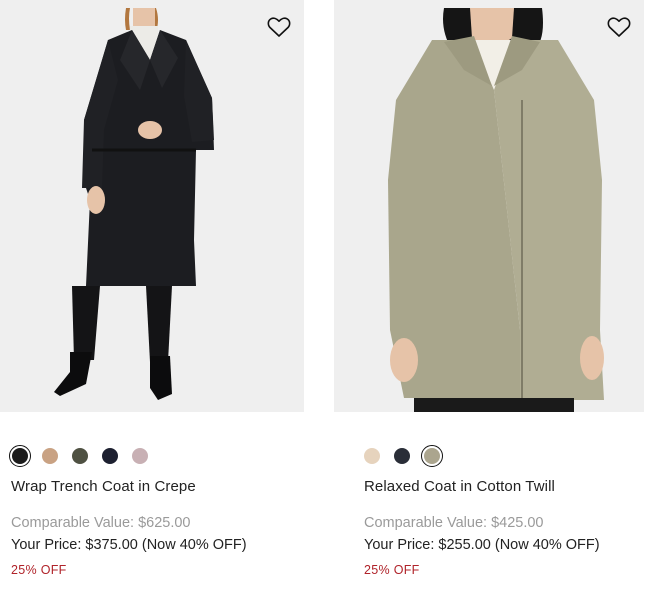  I want to click on your-price: Your Price: $375.00 (Now 40% OFF), so click(129, 545).